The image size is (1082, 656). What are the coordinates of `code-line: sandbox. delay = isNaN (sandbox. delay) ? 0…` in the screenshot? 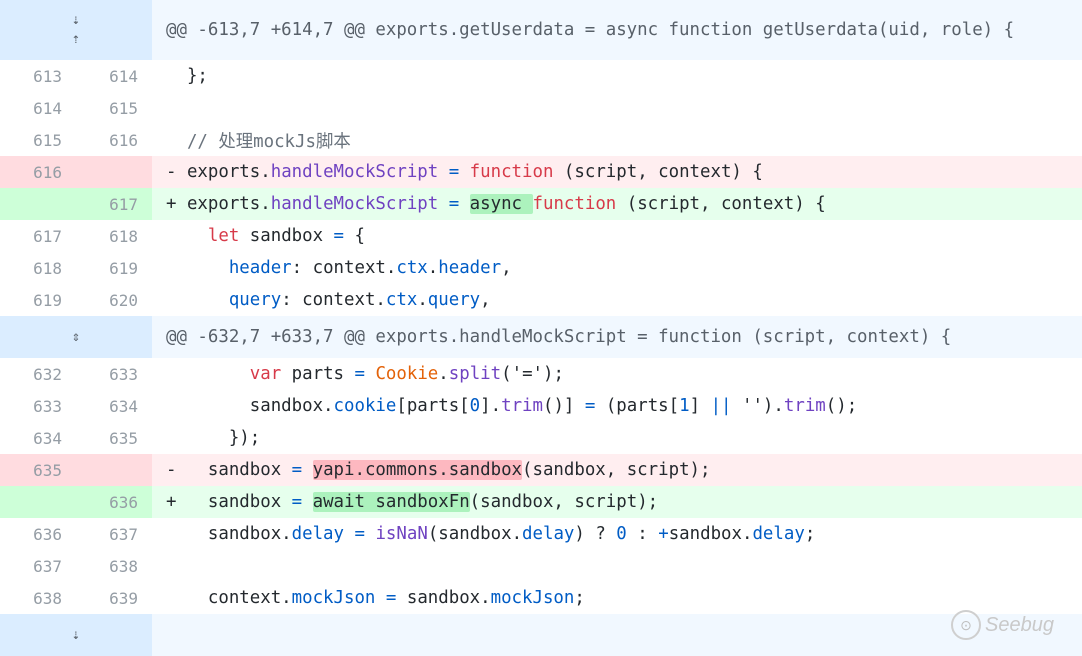 It's located at (617, 534).